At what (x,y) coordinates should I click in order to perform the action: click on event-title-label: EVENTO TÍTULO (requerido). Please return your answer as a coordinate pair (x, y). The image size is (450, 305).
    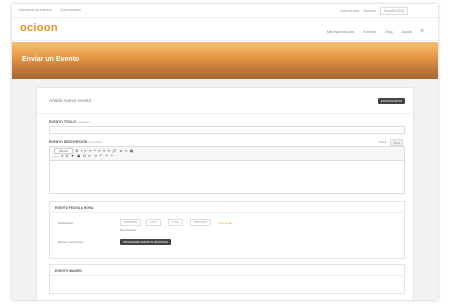
    Looking at the image, I should click on (70, 122).